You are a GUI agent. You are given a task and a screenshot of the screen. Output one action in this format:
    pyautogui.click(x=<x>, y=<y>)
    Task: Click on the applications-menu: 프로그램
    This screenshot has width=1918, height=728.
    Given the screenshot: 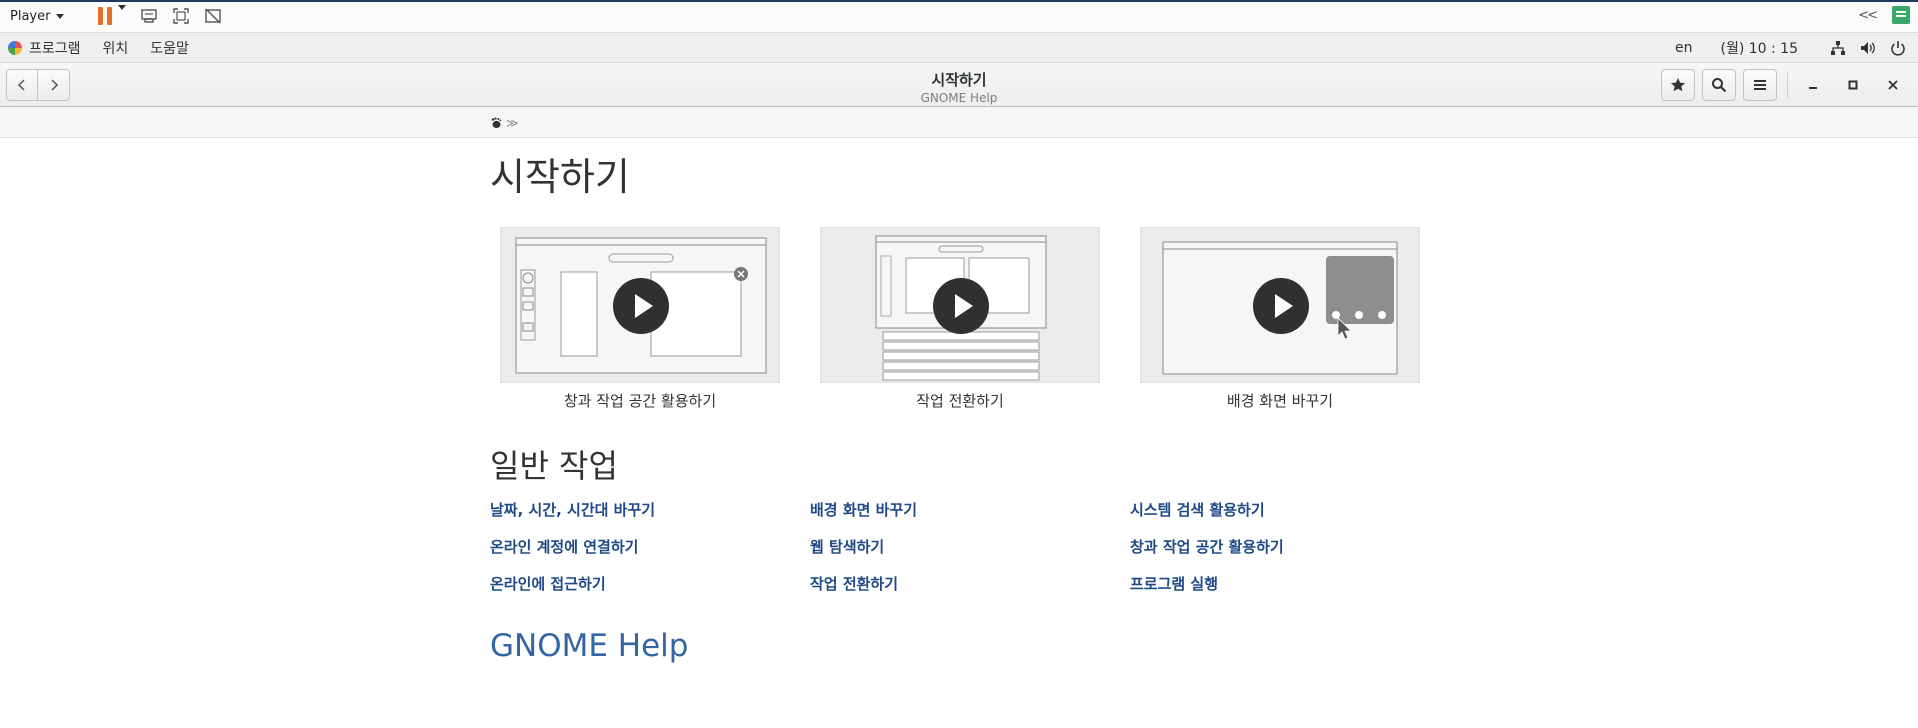 What is the action you would take?
    pyautogui.click(x=44, y=48)
    